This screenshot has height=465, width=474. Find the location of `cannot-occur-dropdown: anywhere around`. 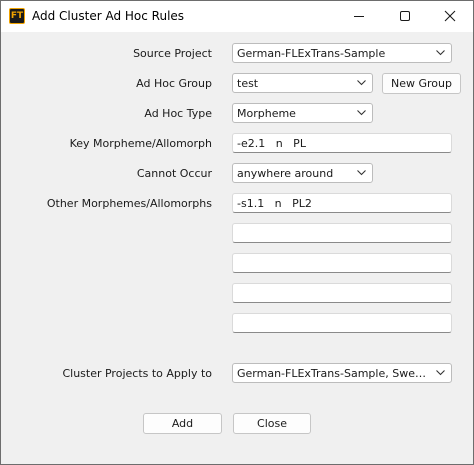

cannot-occur-dropdown: anywhere around is located at coordinates (302, 173).